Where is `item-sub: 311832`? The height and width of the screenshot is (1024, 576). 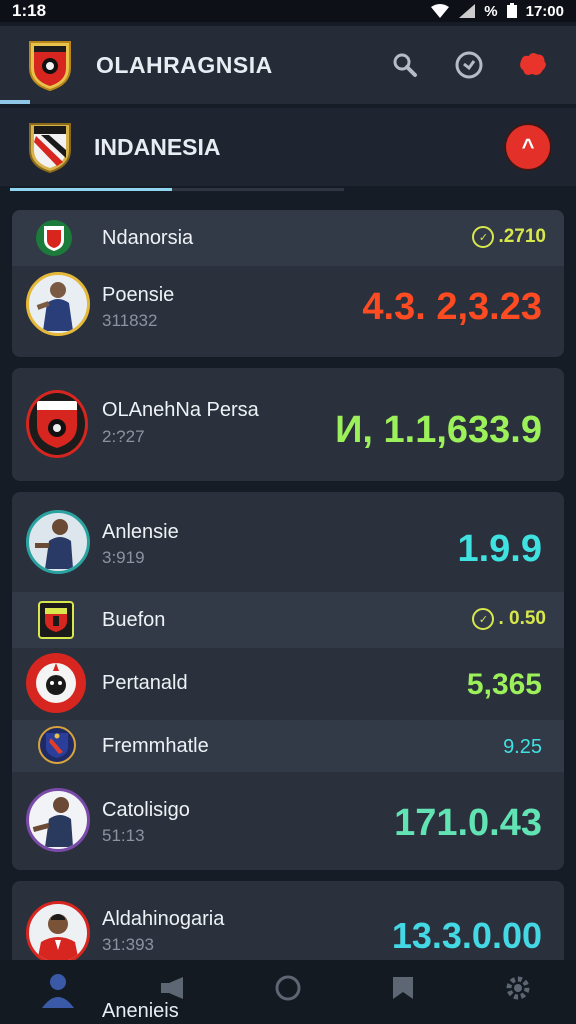 item-sub: 311832 is located at coordinates (130, 320).